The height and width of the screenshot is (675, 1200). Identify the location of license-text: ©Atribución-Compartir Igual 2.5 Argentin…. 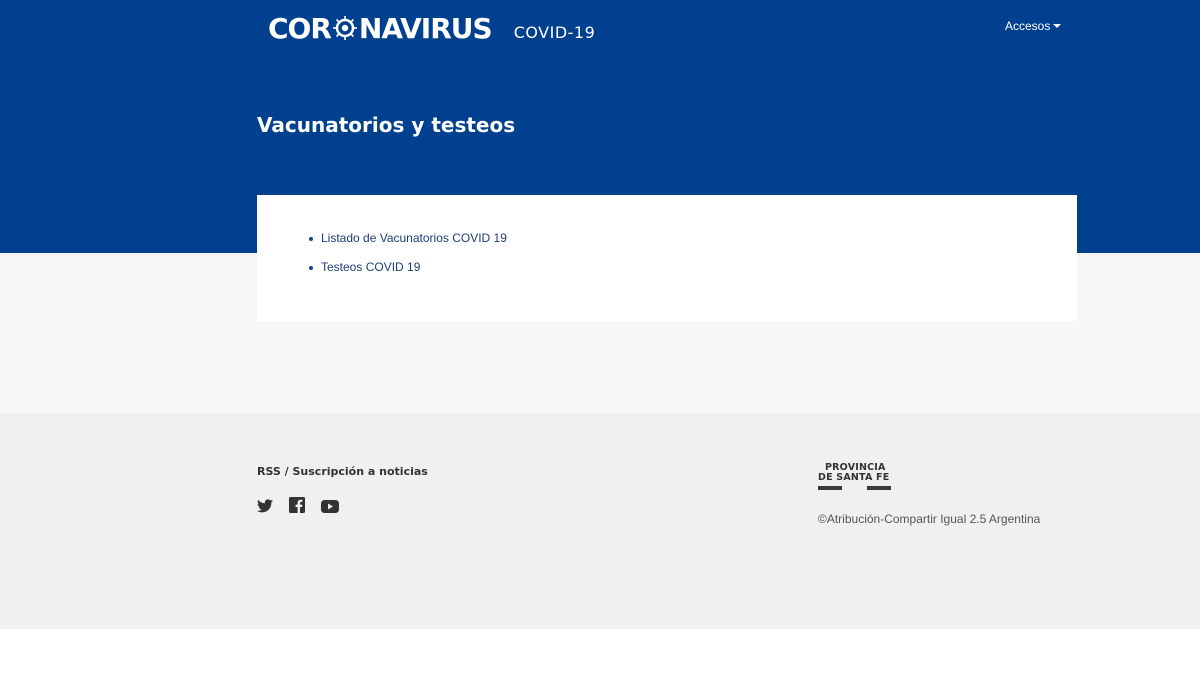
(929, 519).